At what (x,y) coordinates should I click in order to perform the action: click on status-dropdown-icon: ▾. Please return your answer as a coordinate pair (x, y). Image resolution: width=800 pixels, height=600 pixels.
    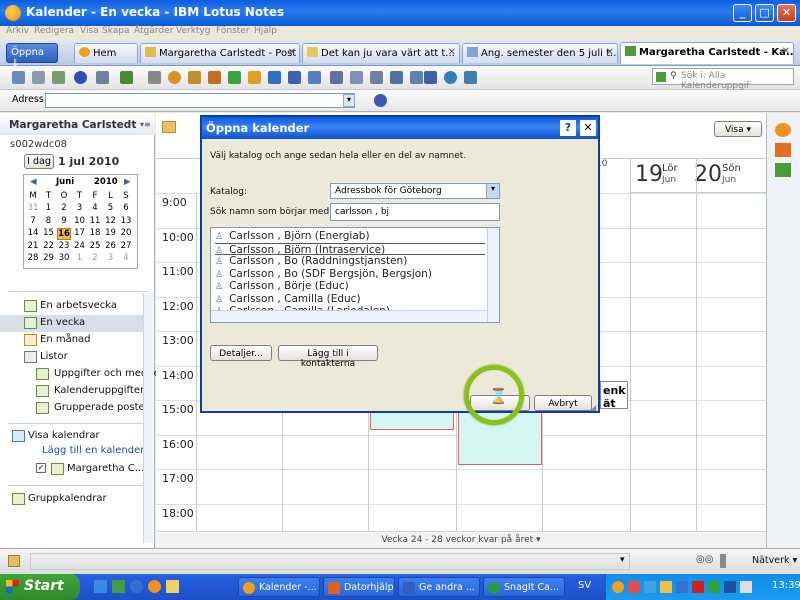
    Looking at the image, I should click on (622, 560).